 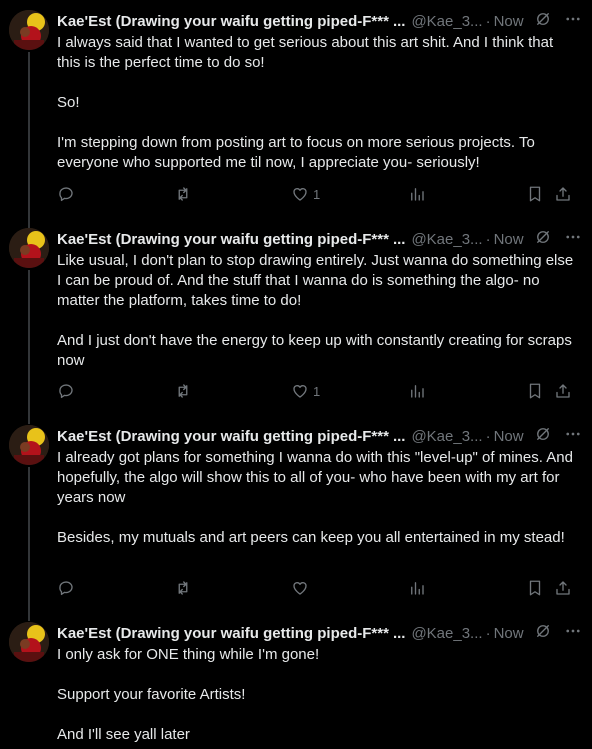 What do you see at coordinates (123, 734) in the screenshot?
I see `tweet-paragraph: And I'll see yall later` at bounding box center [123, 734].